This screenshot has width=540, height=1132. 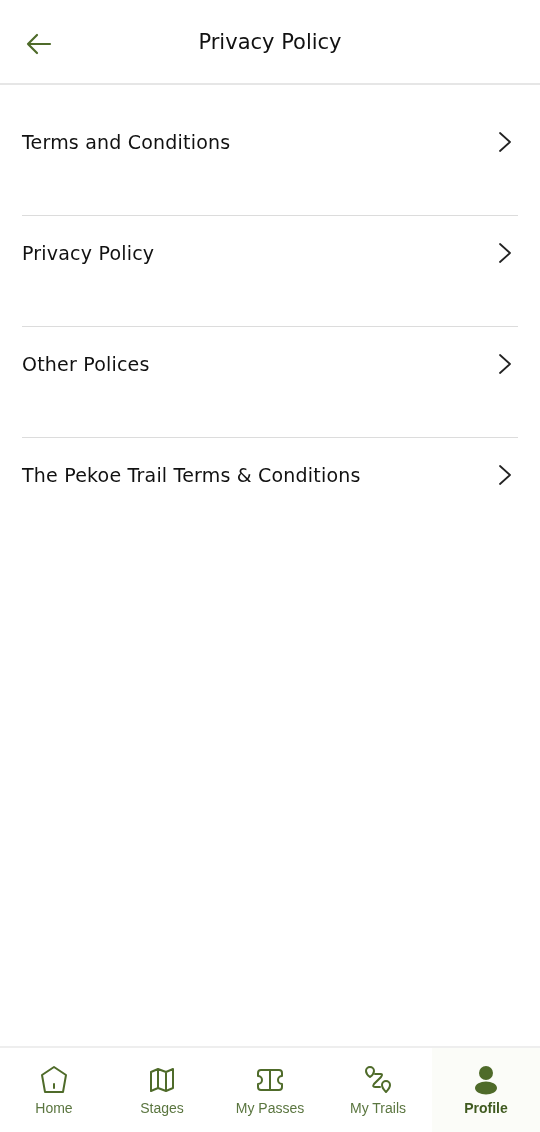 What do you see at coordinates (270, 382) in the screenshot?
I see `policy-list-item: Other Polices` at bounding box center [270, 382].